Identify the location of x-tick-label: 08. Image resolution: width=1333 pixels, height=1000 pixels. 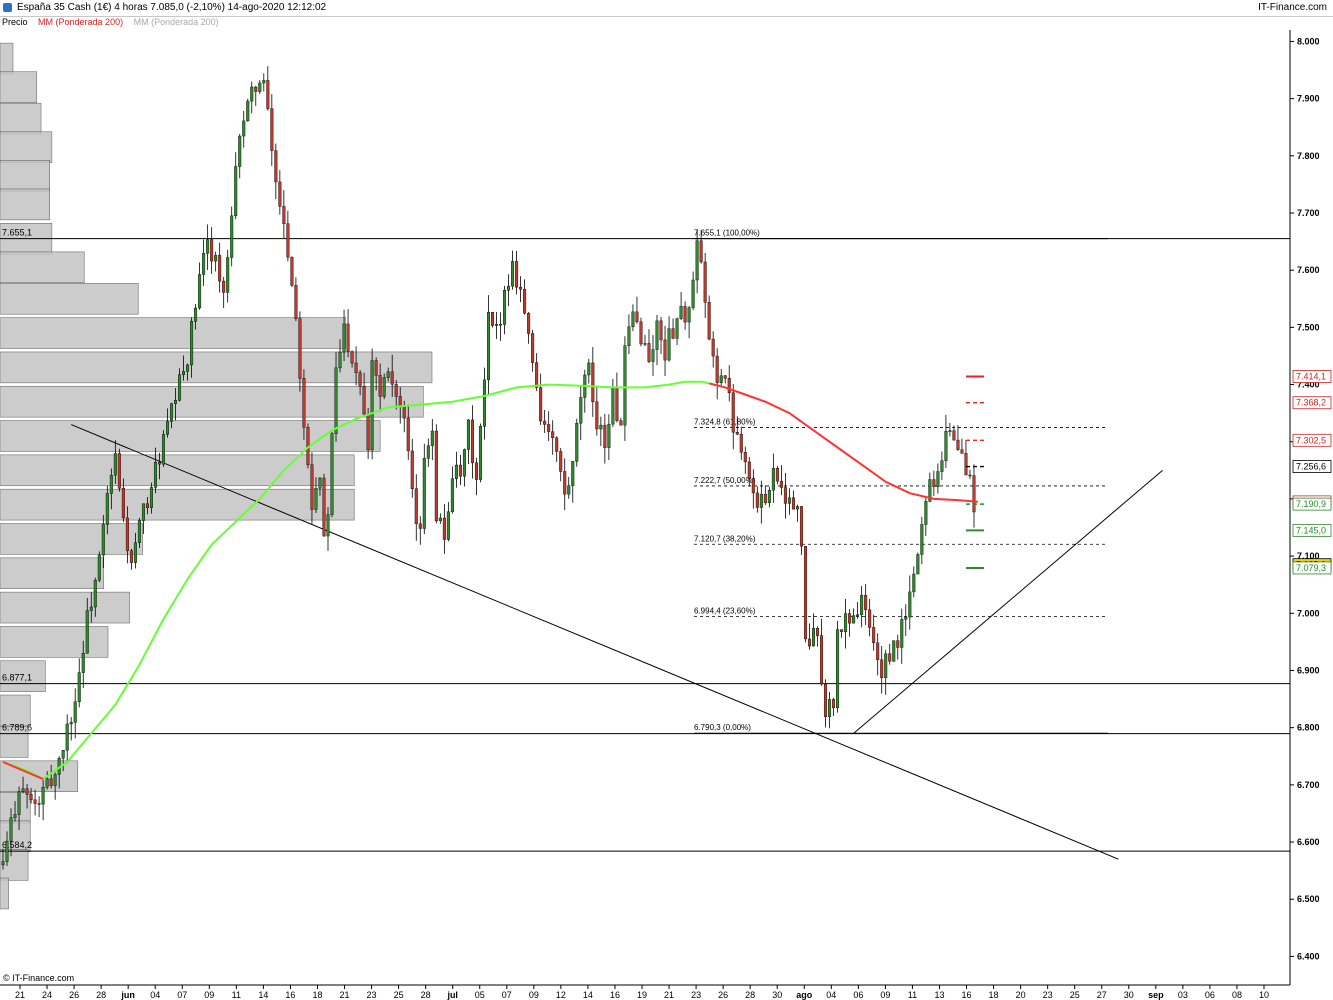
(1237, 995).